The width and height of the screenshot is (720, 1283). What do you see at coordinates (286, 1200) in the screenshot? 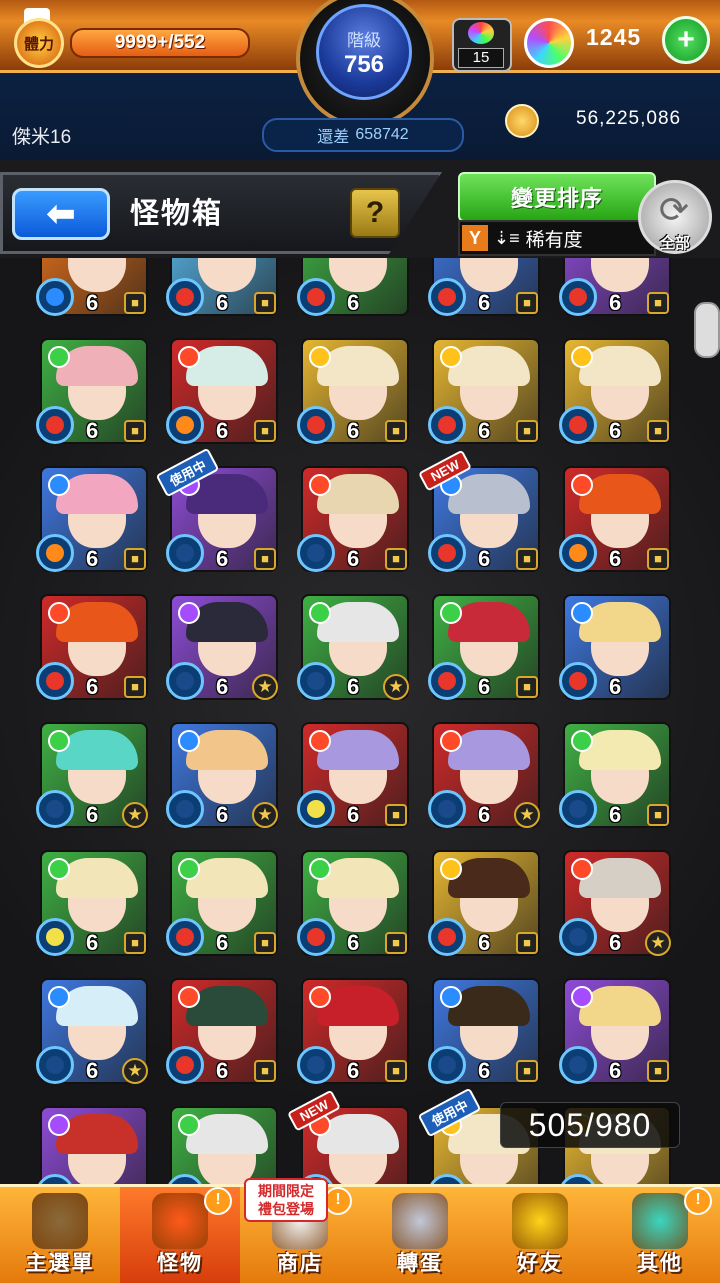
I see `limited-offer-banner: 期間限定 禮包登場` at bounding box center [286, 1200].